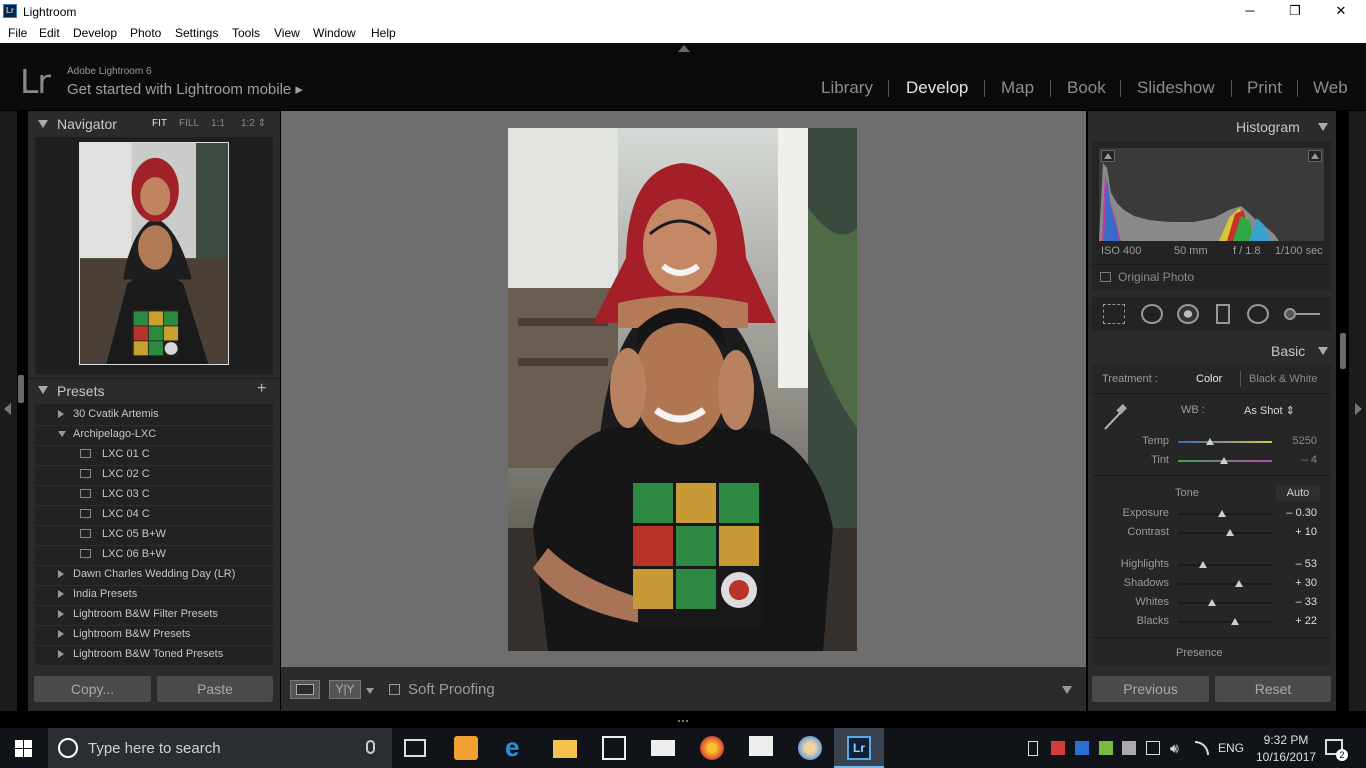 The image size is (1366, 768). What do you see at coordinates (1297, 564) in the screenshot?
I see `slider-value: – 53` at bounding box center [1297, 564].